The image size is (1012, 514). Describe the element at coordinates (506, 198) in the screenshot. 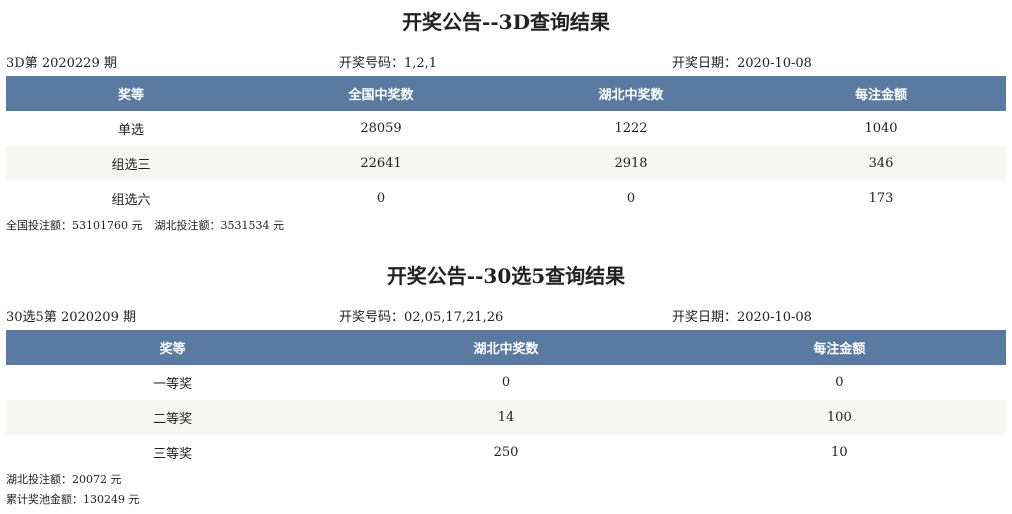

I see `table-row: 组选六 0 0 173` at that location.